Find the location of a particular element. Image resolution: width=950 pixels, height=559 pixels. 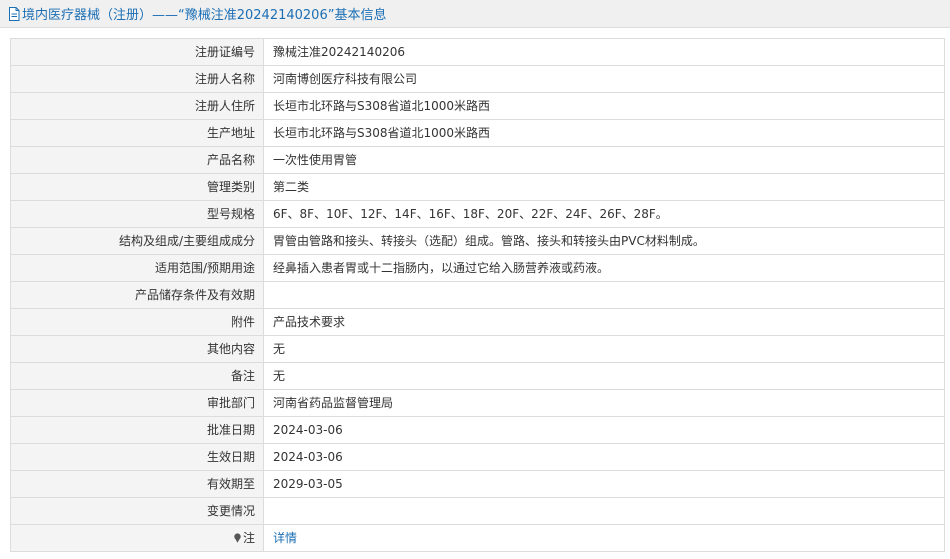

row-label: 型号规格 is located at coordinates (137, 214).